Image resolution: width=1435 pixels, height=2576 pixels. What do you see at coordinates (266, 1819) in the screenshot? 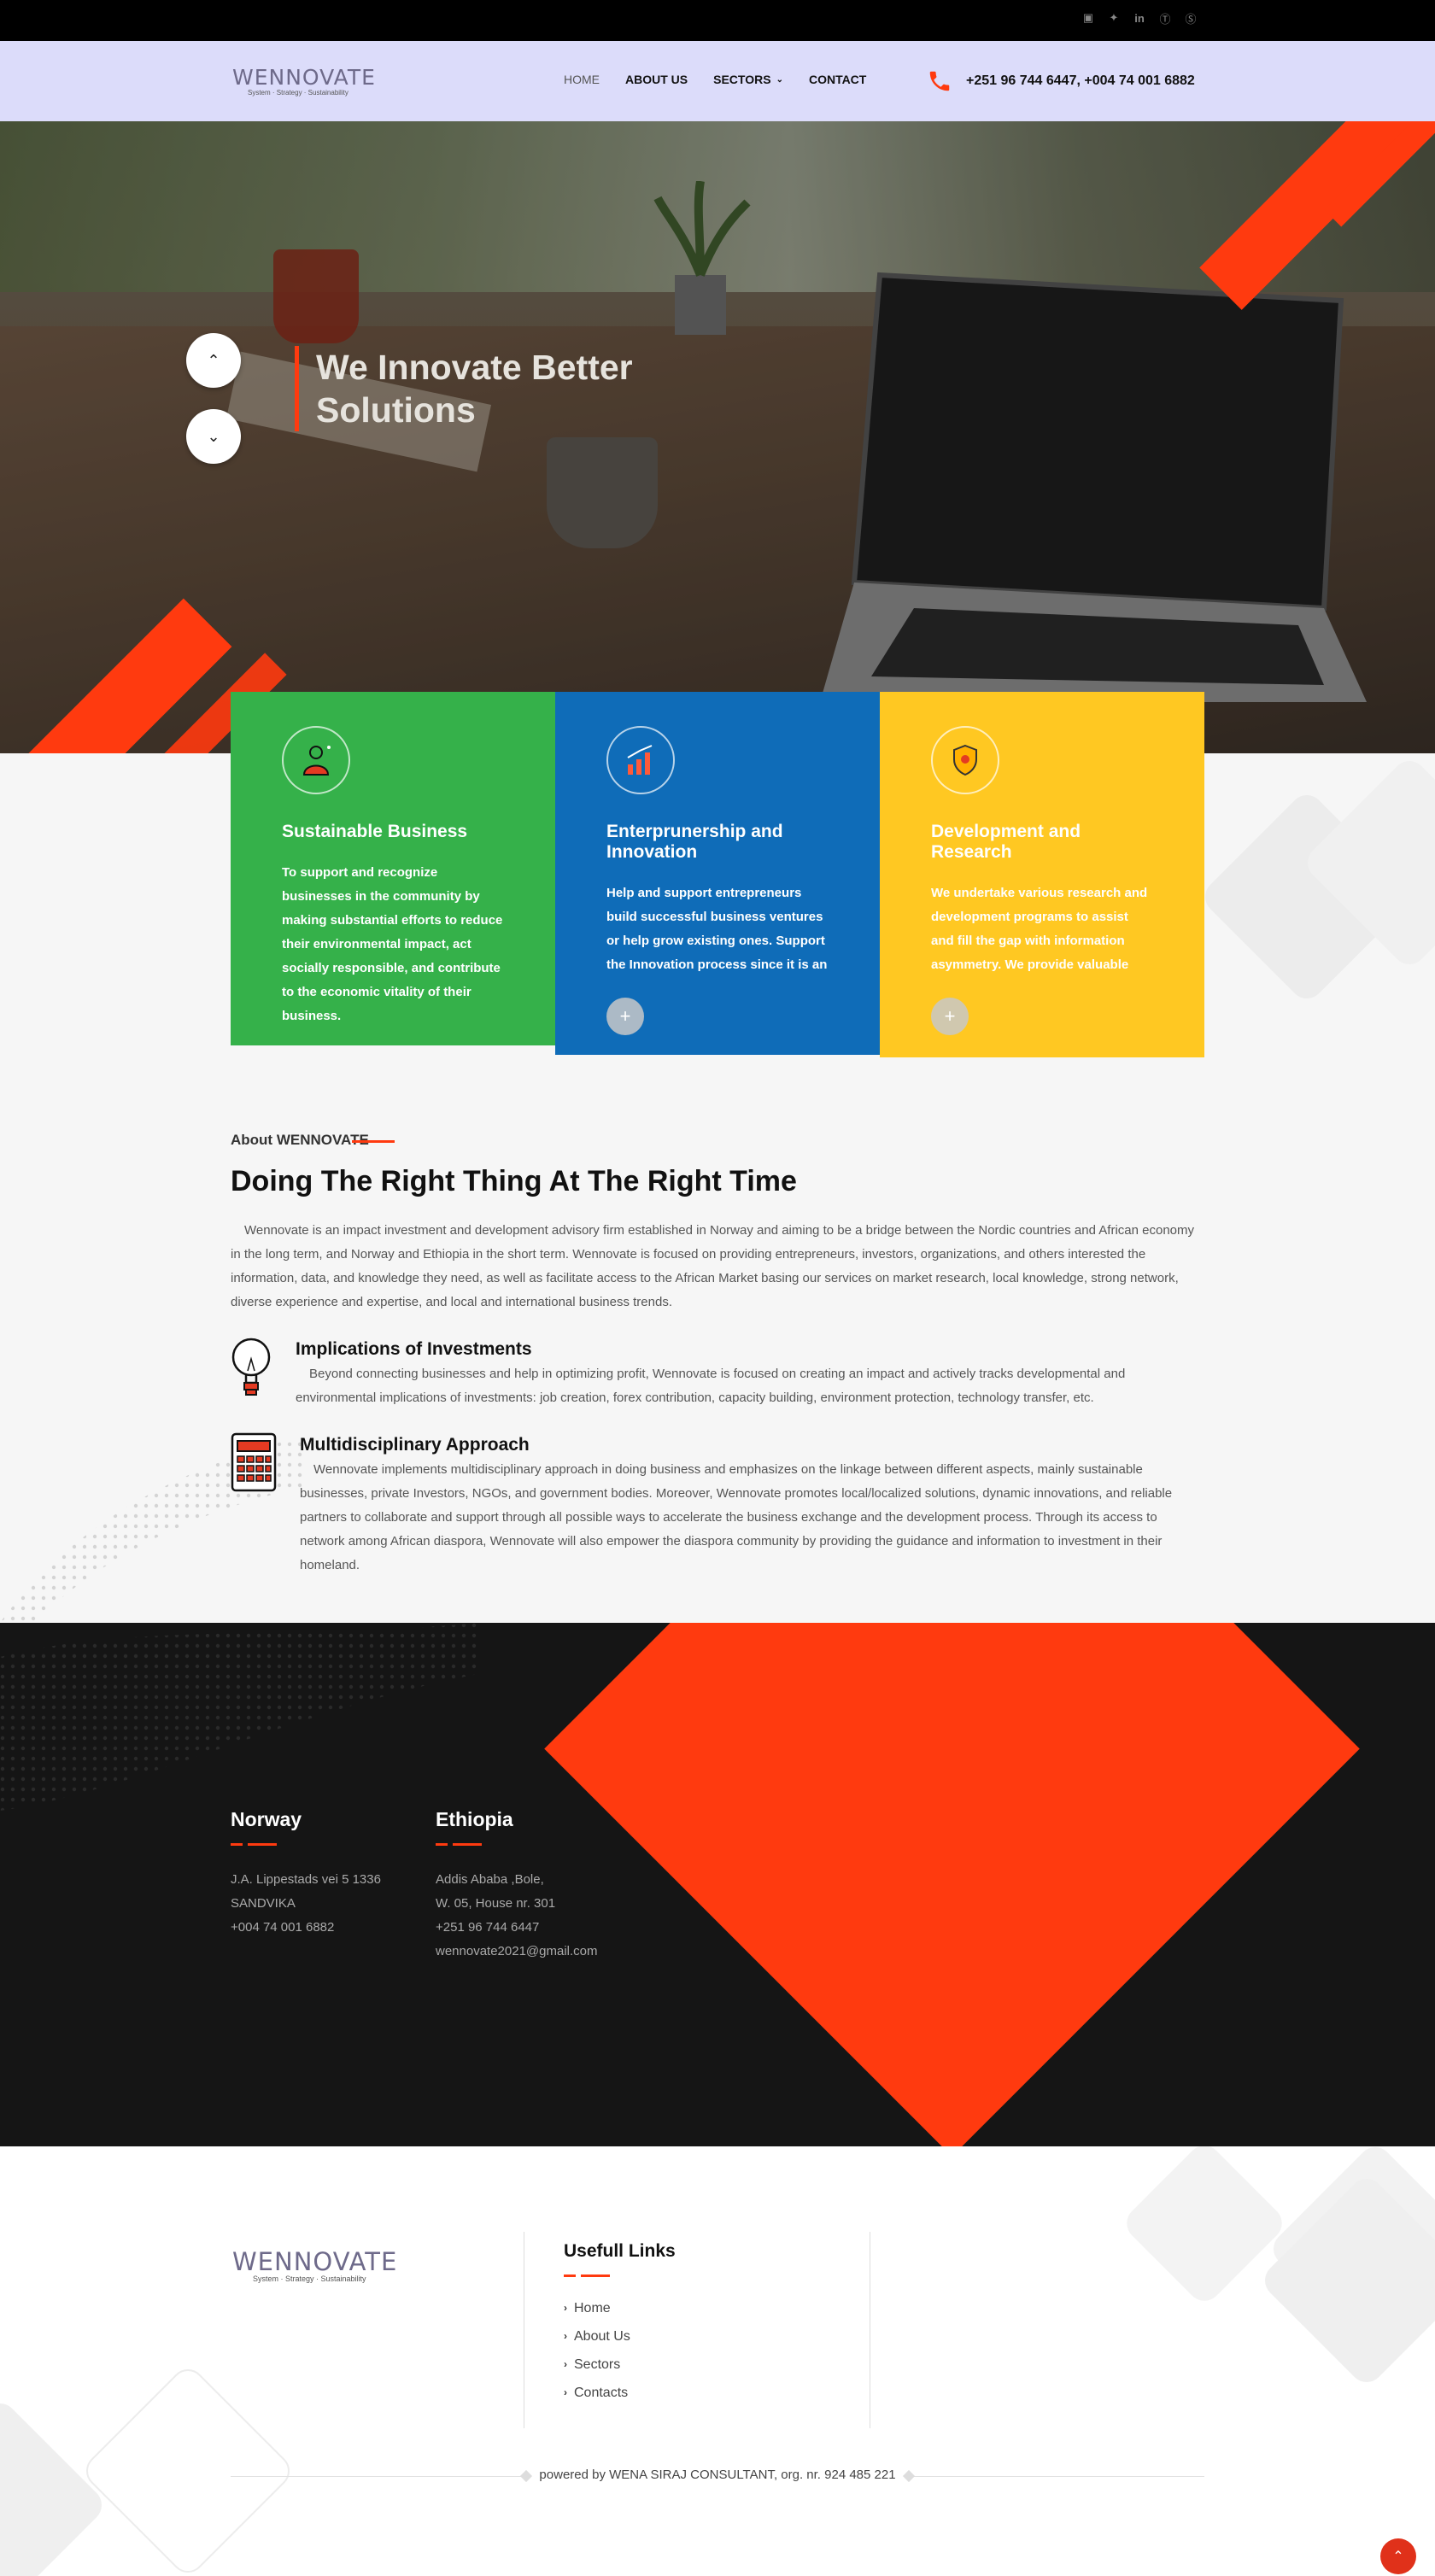
I see `office-name: Norway` at bounding box center [266, 1819].